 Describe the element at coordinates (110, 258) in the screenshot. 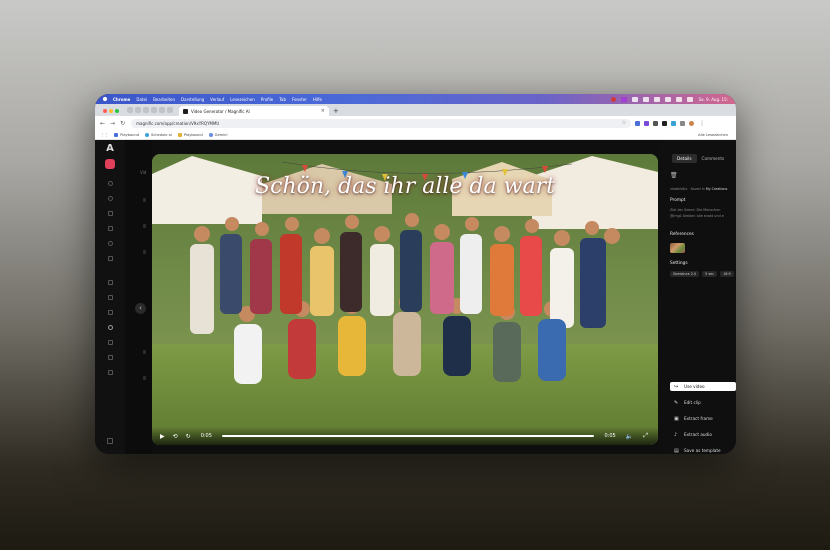

I see `folder-icon` at that location.